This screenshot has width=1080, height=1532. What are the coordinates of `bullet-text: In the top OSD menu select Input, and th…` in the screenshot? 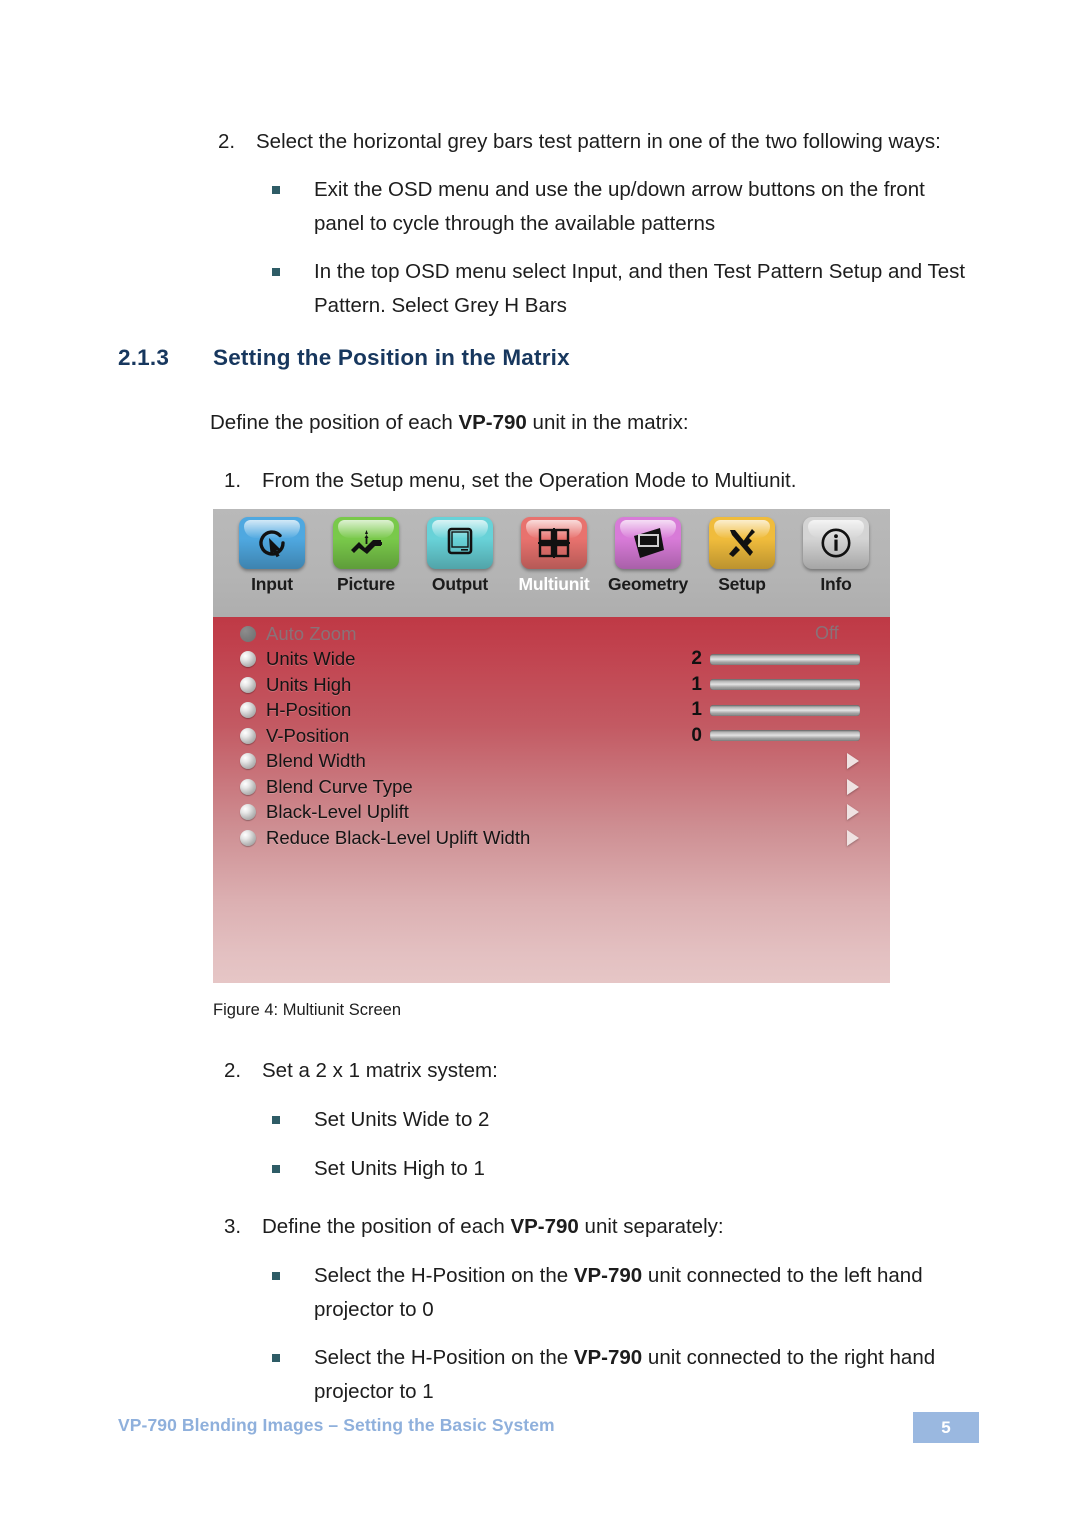 It's located at (640, 288).